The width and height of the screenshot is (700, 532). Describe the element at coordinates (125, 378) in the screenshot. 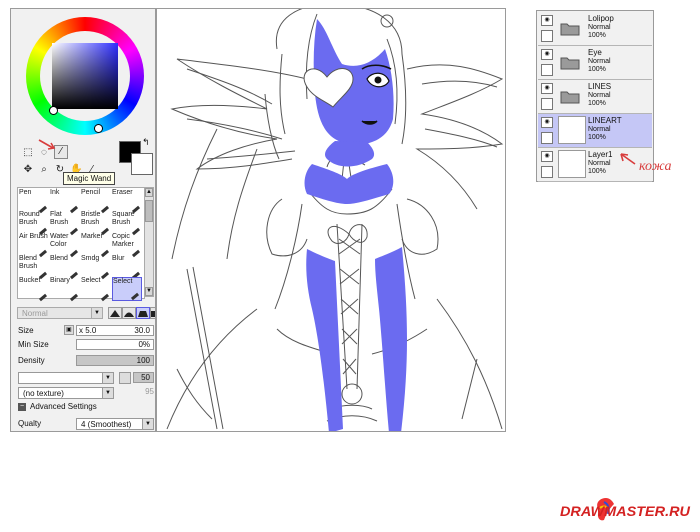

I see `blending-color-icon` at that location.